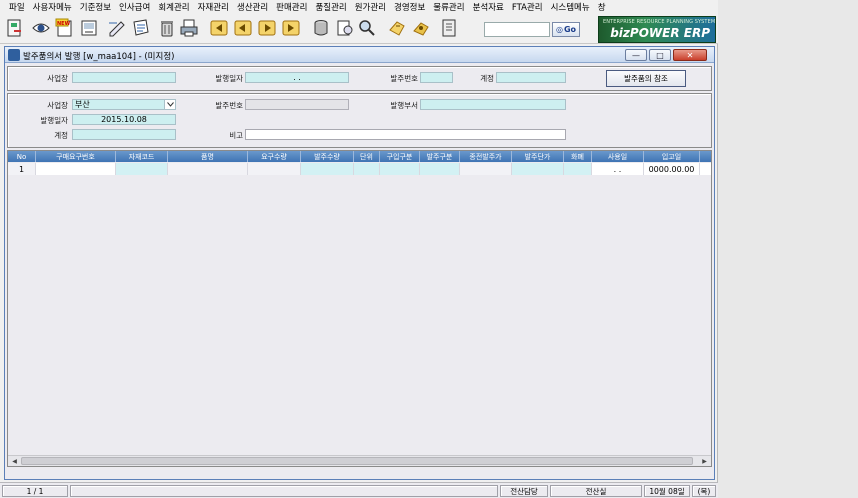 This screenshot has height=498, width=858. I want to click on site-field, so click(124, 77).